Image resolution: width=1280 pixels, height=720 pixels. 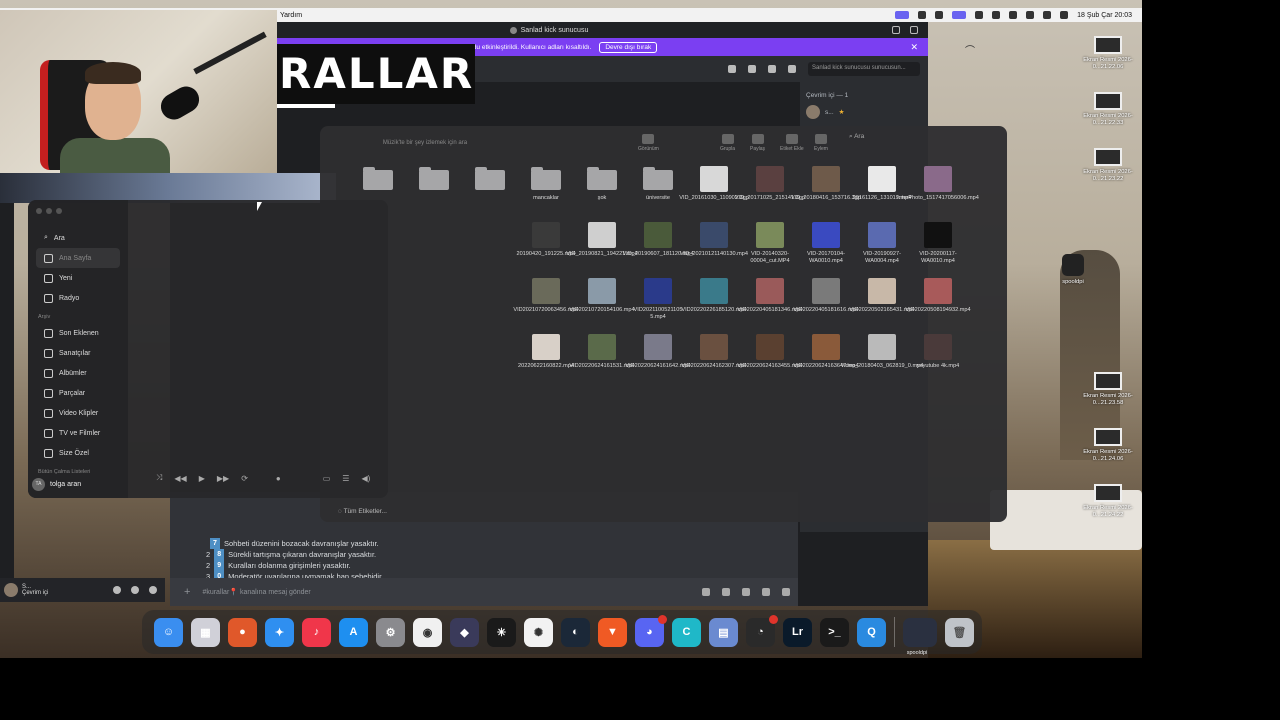 What do you see at coordinates (770, 191) in the screenshot?
I see `file-item: VID_20171025_215141.3gp` at bounding box center [770, 191].